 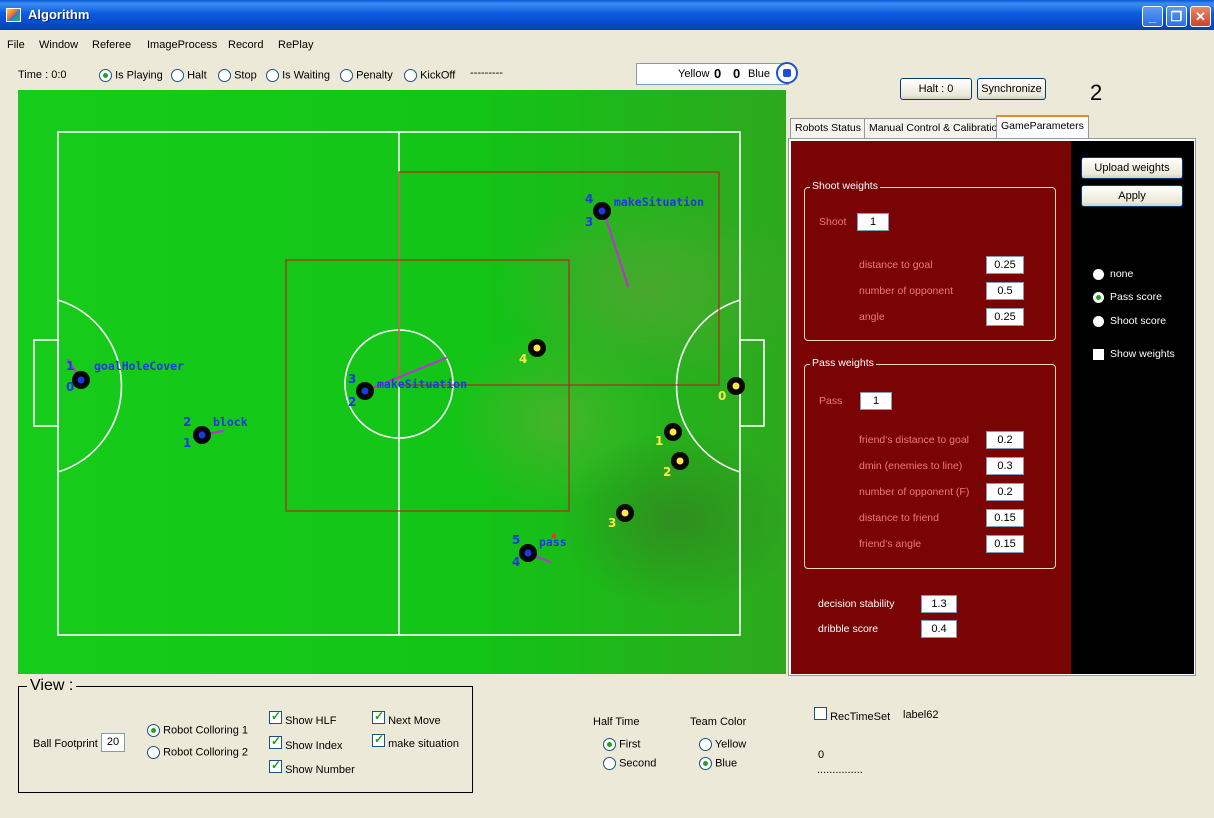 I want to click on menu-replay: RePlay, so click(x=295, y=45).